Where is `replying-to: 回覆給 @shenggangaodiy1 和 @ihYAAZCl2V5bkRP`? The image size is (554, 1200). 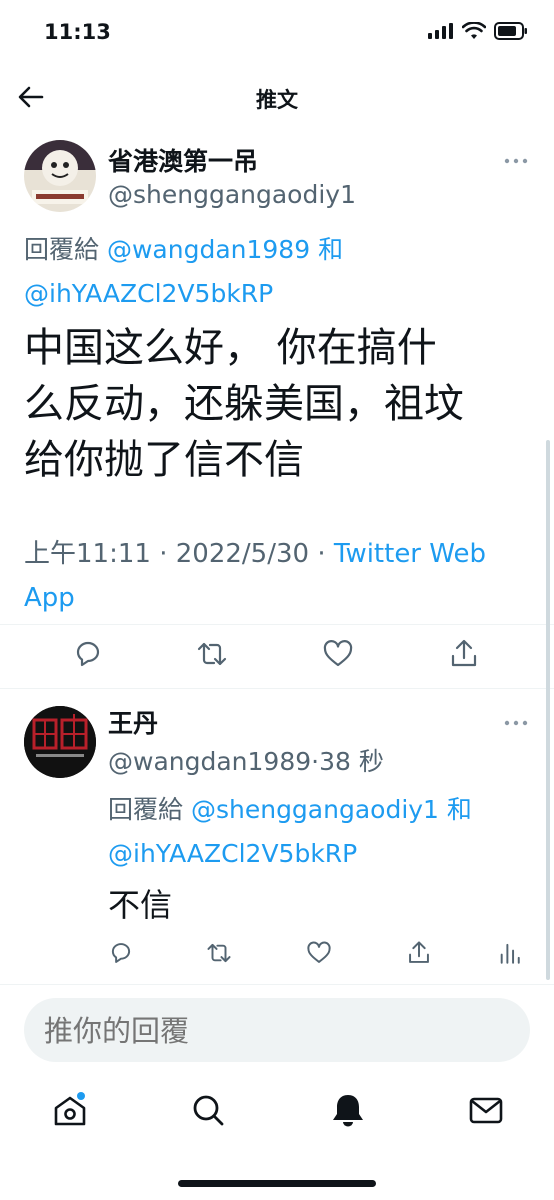 replying-to: 回覆給 @shenggangaodiy1 和 @ihYAAZCl2V5bkRP is located at coordinates (318, 832).